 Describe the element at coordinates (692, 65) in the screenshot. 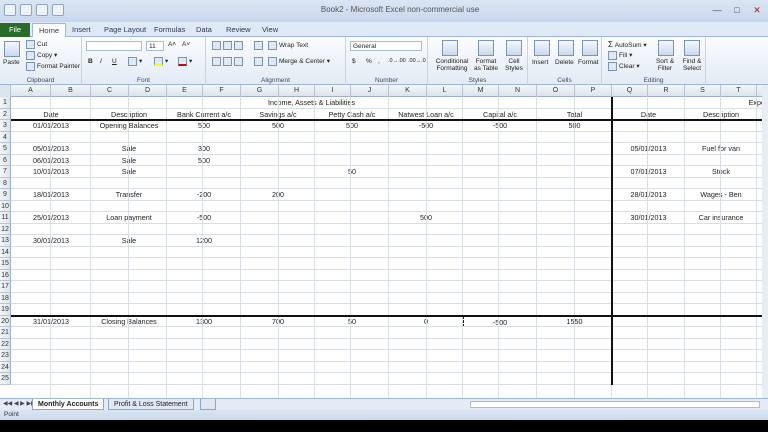

I see `find-select-button: Find & Select` at that location.